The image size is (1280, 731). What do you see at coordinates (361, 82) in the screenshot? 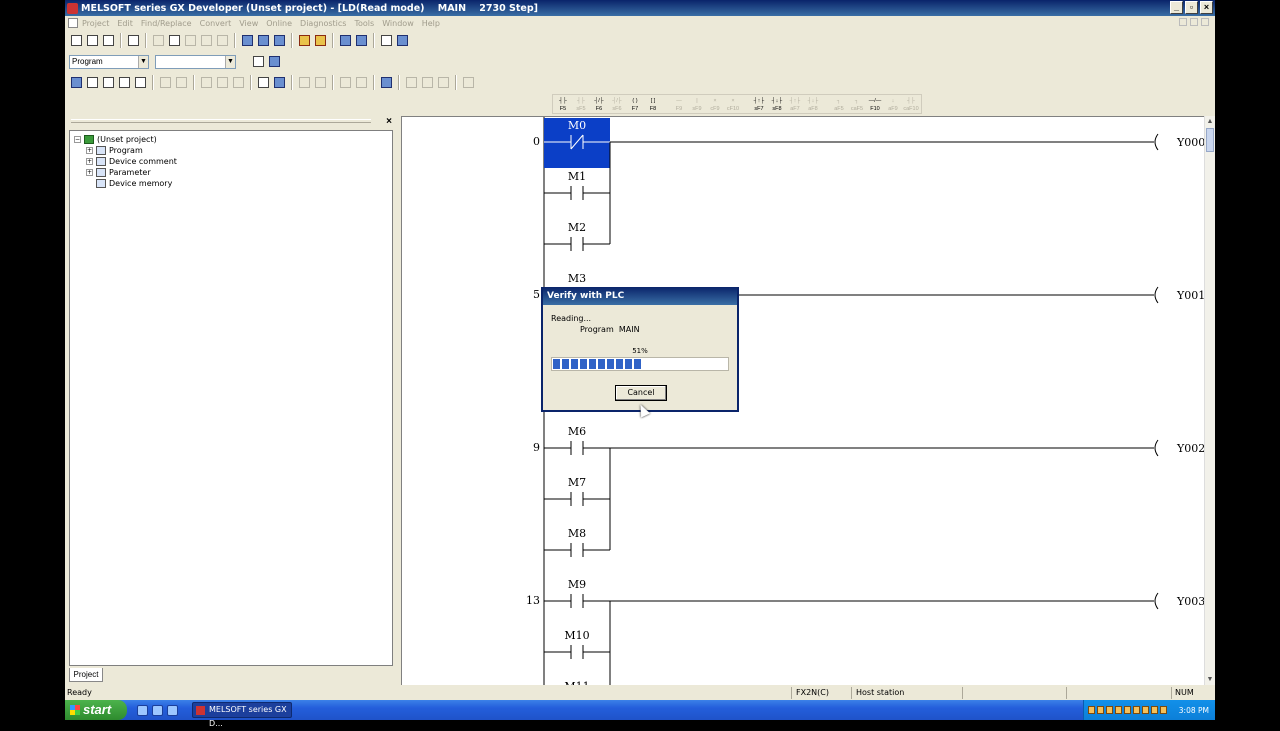
I see `zoom-fit-icon` at bounding box center [361, 82].